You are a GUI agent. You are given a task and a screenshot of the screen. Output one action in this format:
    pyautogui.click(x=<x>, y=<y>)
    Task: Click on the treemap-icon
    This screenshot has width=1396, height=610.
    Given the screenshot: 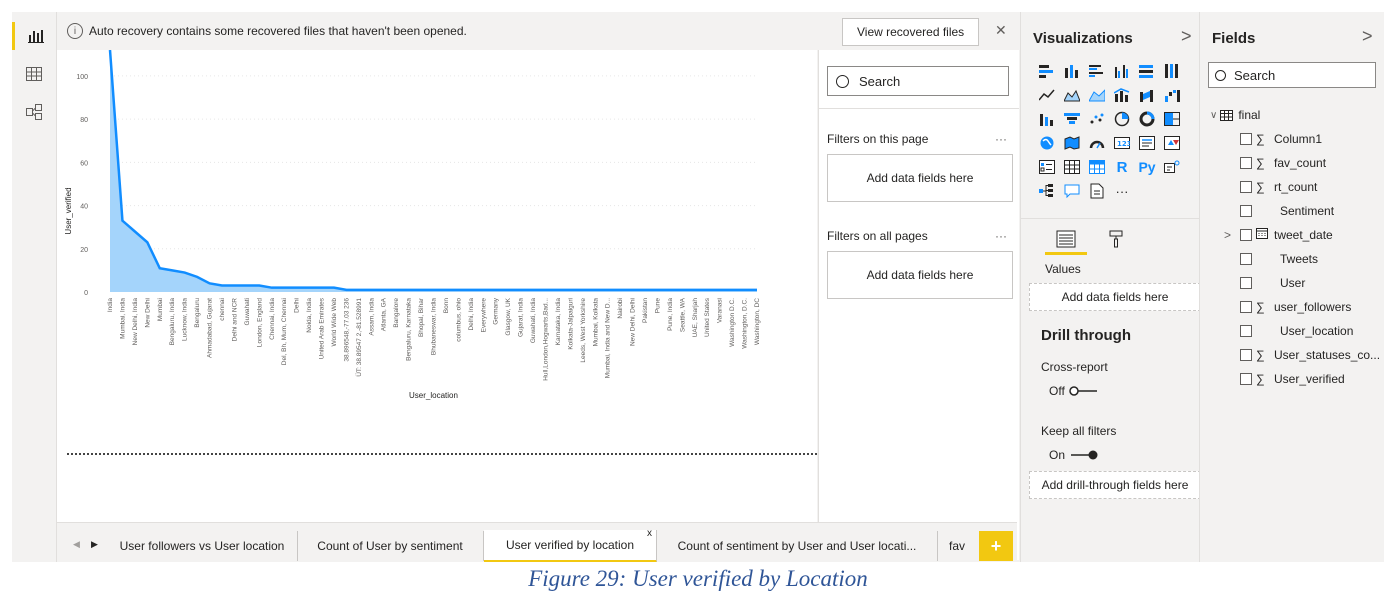 What is the action you would take?
    pyautogui.click(x=1172, y=119)
    